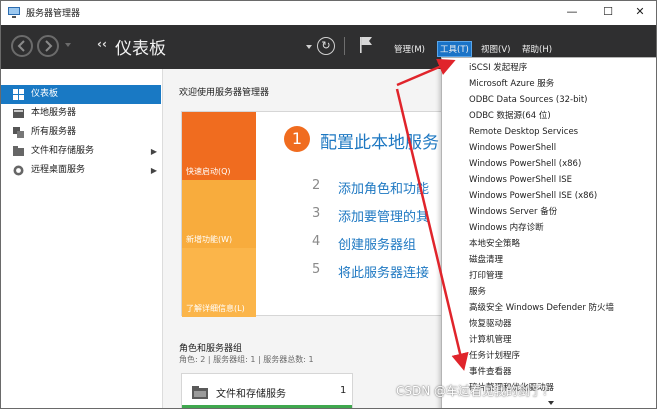 This screenshot has height=409, width=657. I want to click on menu-item-computer-management: 计算机管理, so click(490, 340).